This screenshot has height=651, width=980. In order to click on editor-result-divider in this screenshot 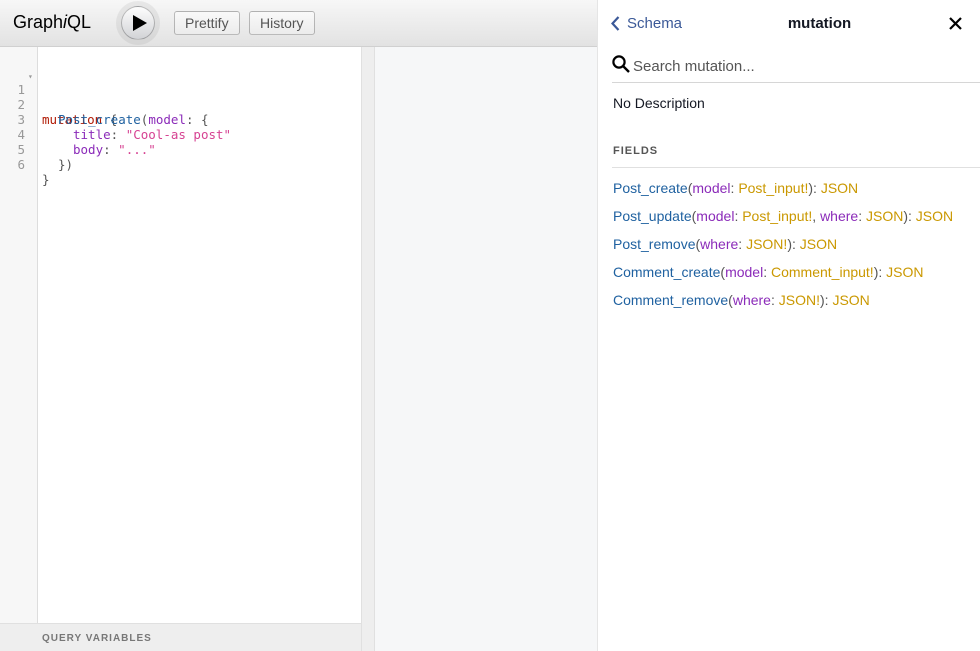, I will do `click(368, 349)`.